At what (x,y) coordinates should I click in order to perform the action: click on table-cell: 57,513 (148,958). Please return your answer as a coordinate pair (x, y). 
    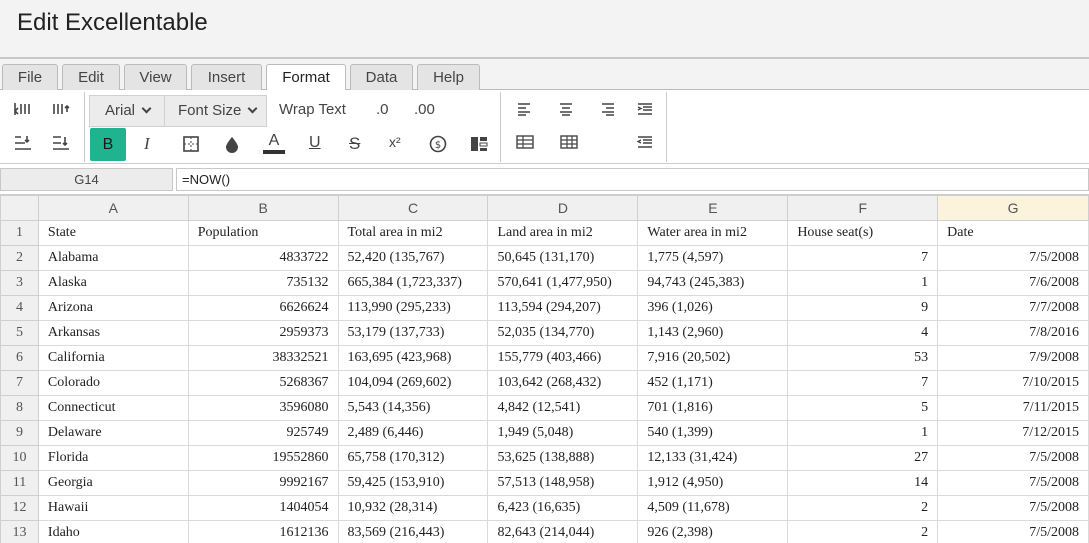
    Looking at the image, I should click on (563, 483).